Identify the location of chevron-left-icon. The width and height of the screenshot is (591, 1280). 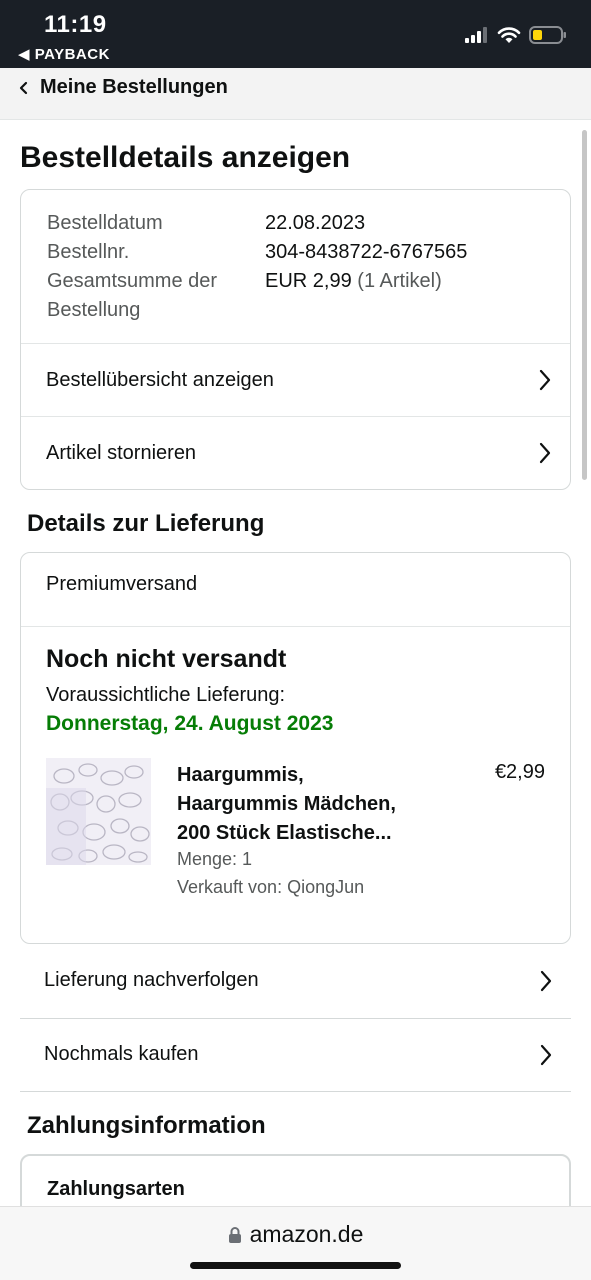
(23, 87).